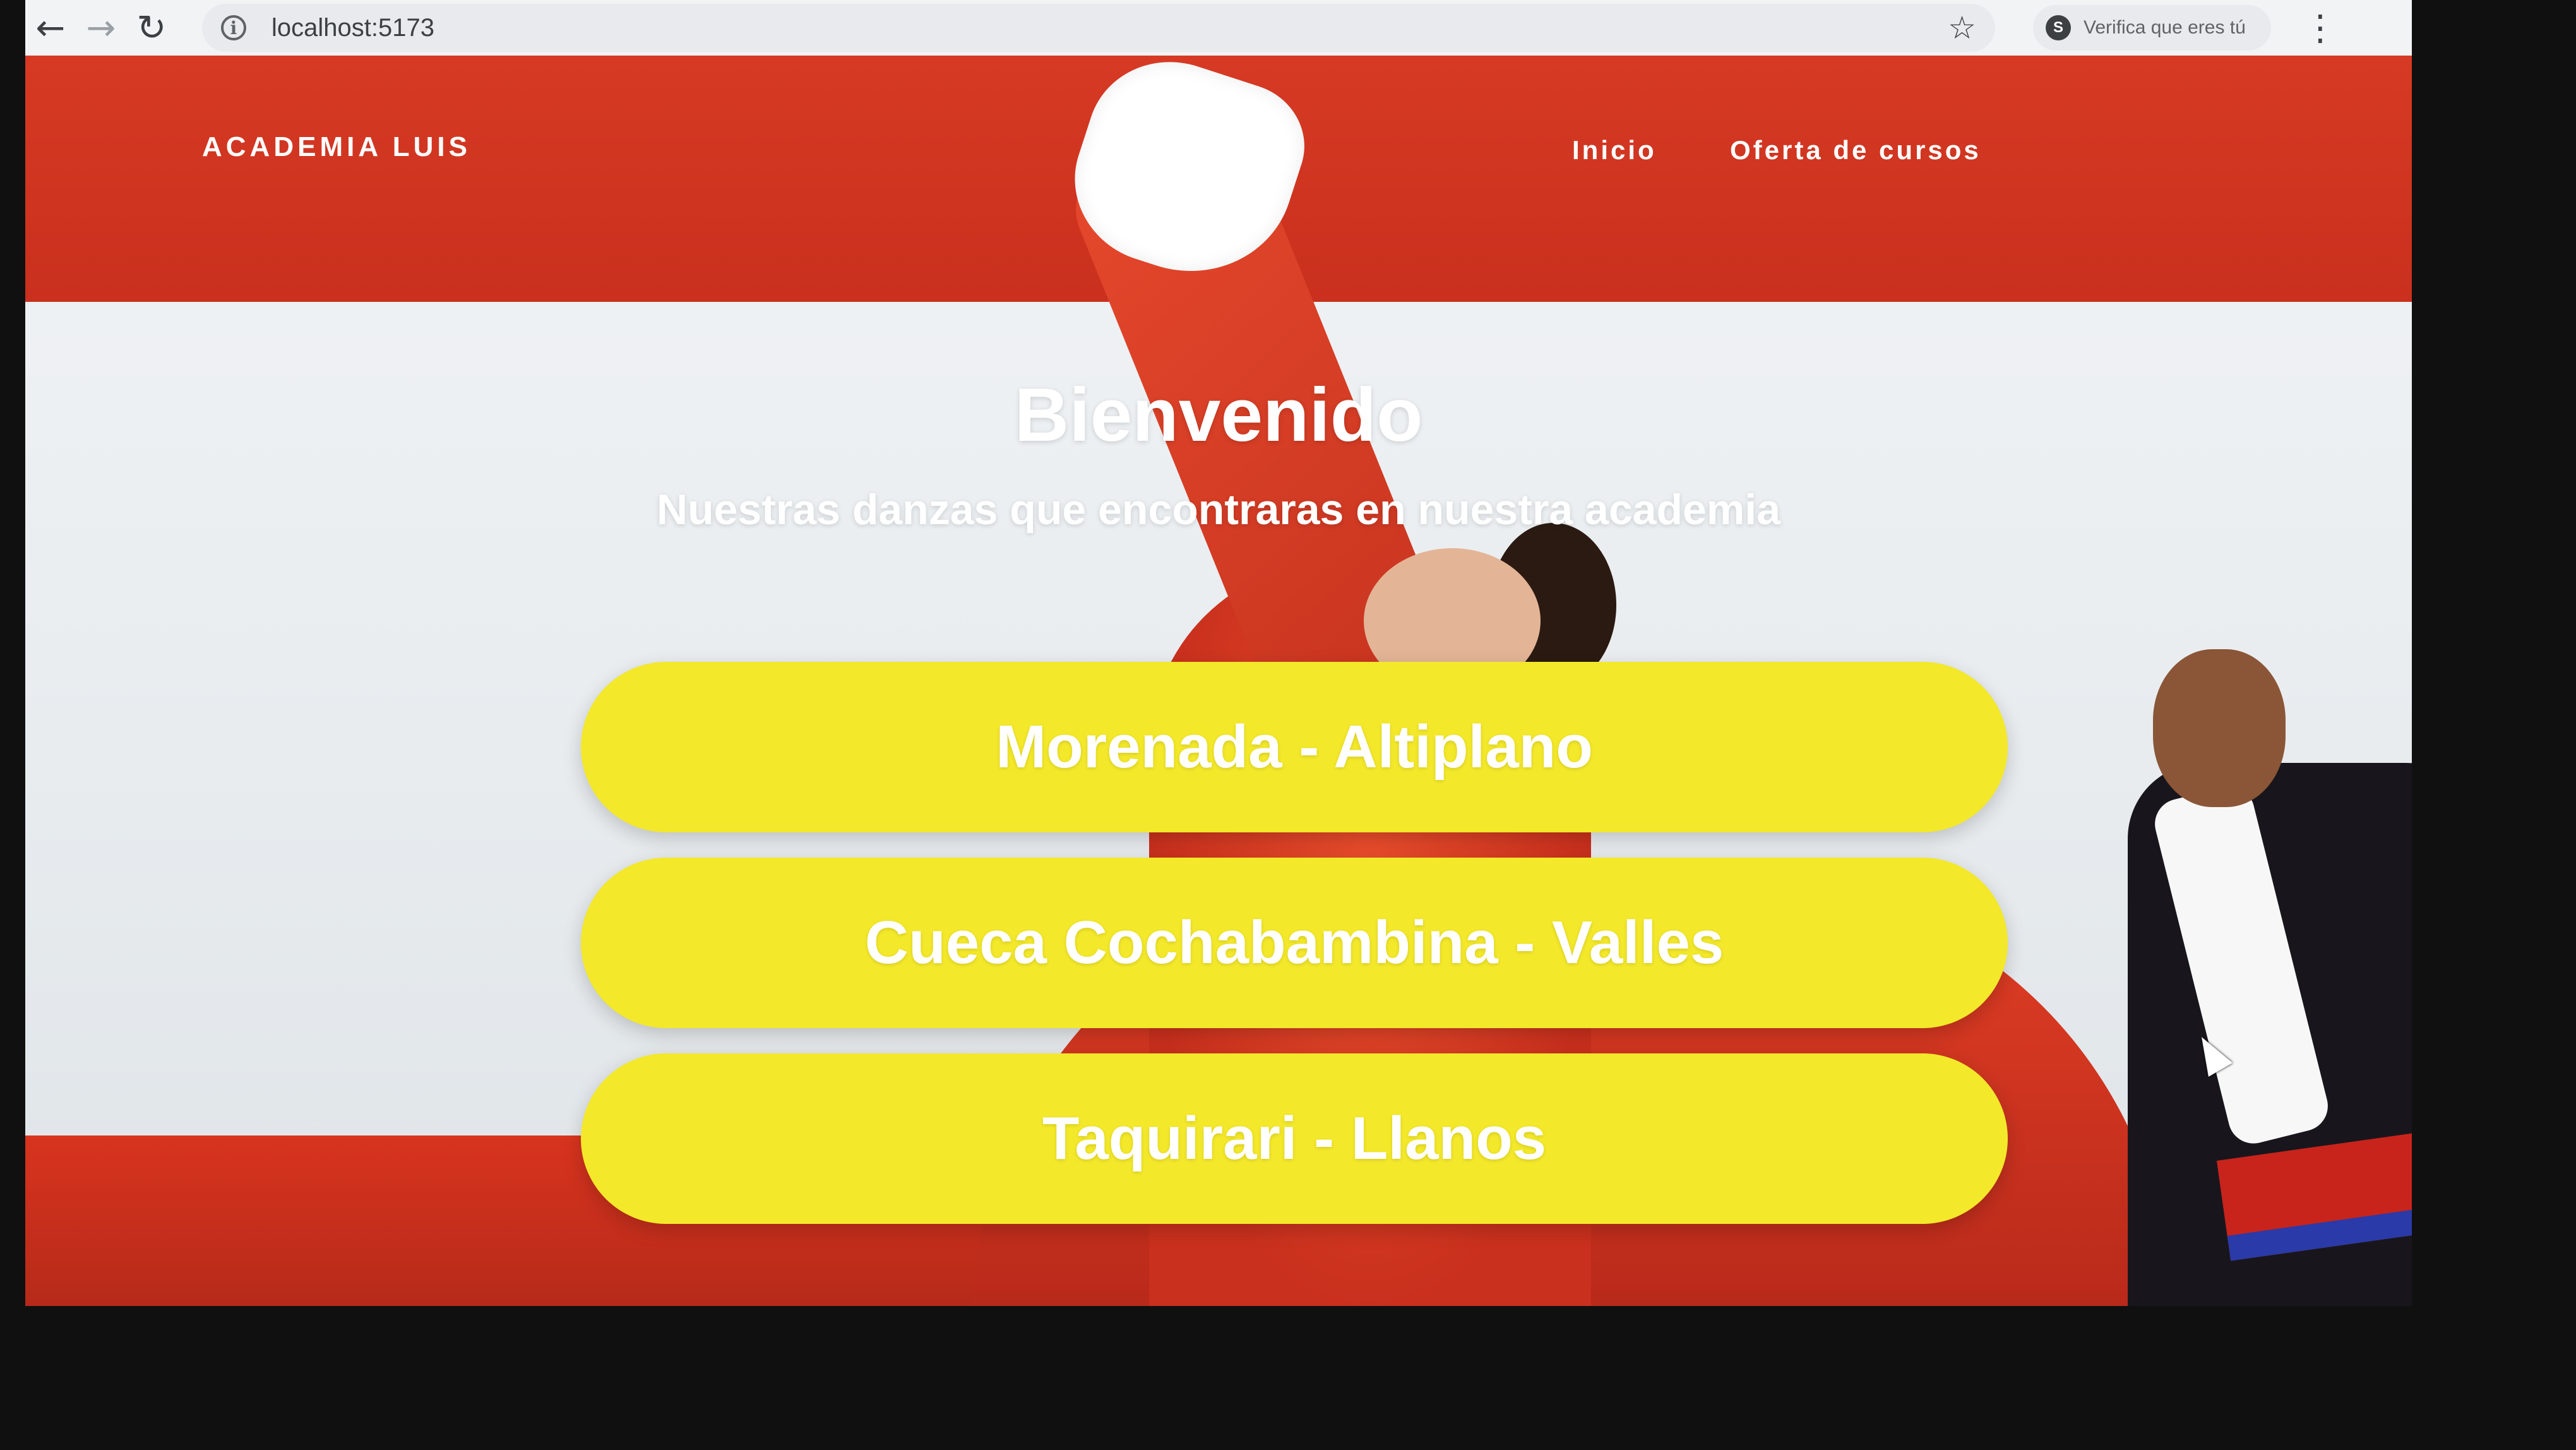 This screenshot has height=1450, width=2576. I want to click on reload-icon: ↻, so click(151, 28).